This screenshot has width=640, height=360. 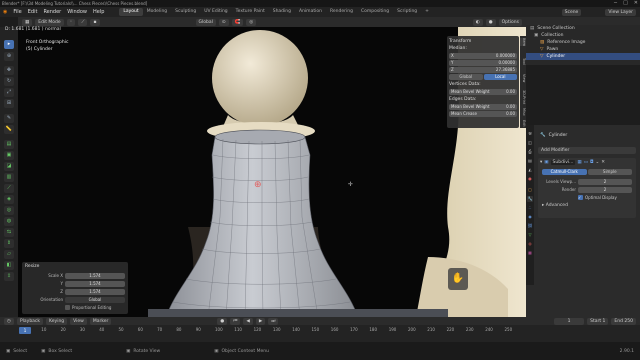 What do you see at coordinates (248, 321) in the screenshot?
I see `play-reverse-icon: ◀` at bounding box center [248, 321].